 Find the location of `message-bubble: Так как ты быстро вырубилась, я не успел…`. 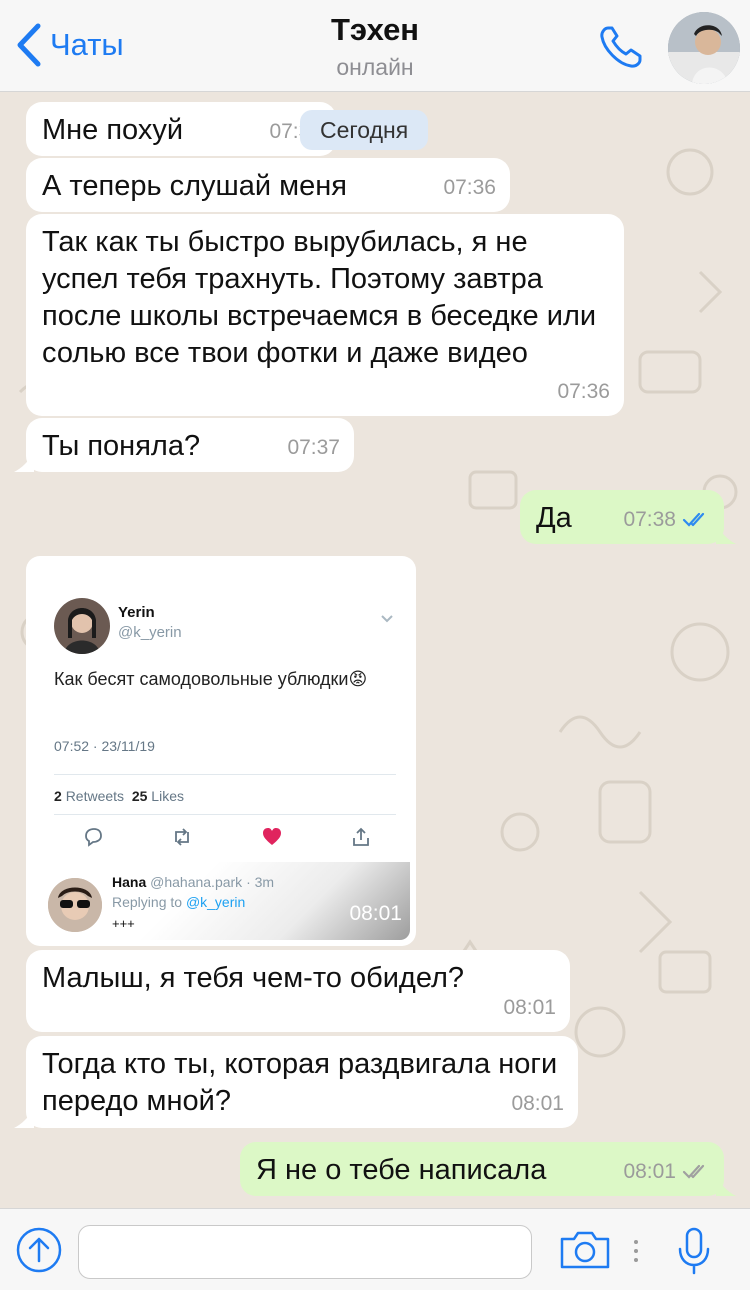

message-bubble: Так как ты быстро вырубилась, я не успел… is located at coordinates (325, 315).